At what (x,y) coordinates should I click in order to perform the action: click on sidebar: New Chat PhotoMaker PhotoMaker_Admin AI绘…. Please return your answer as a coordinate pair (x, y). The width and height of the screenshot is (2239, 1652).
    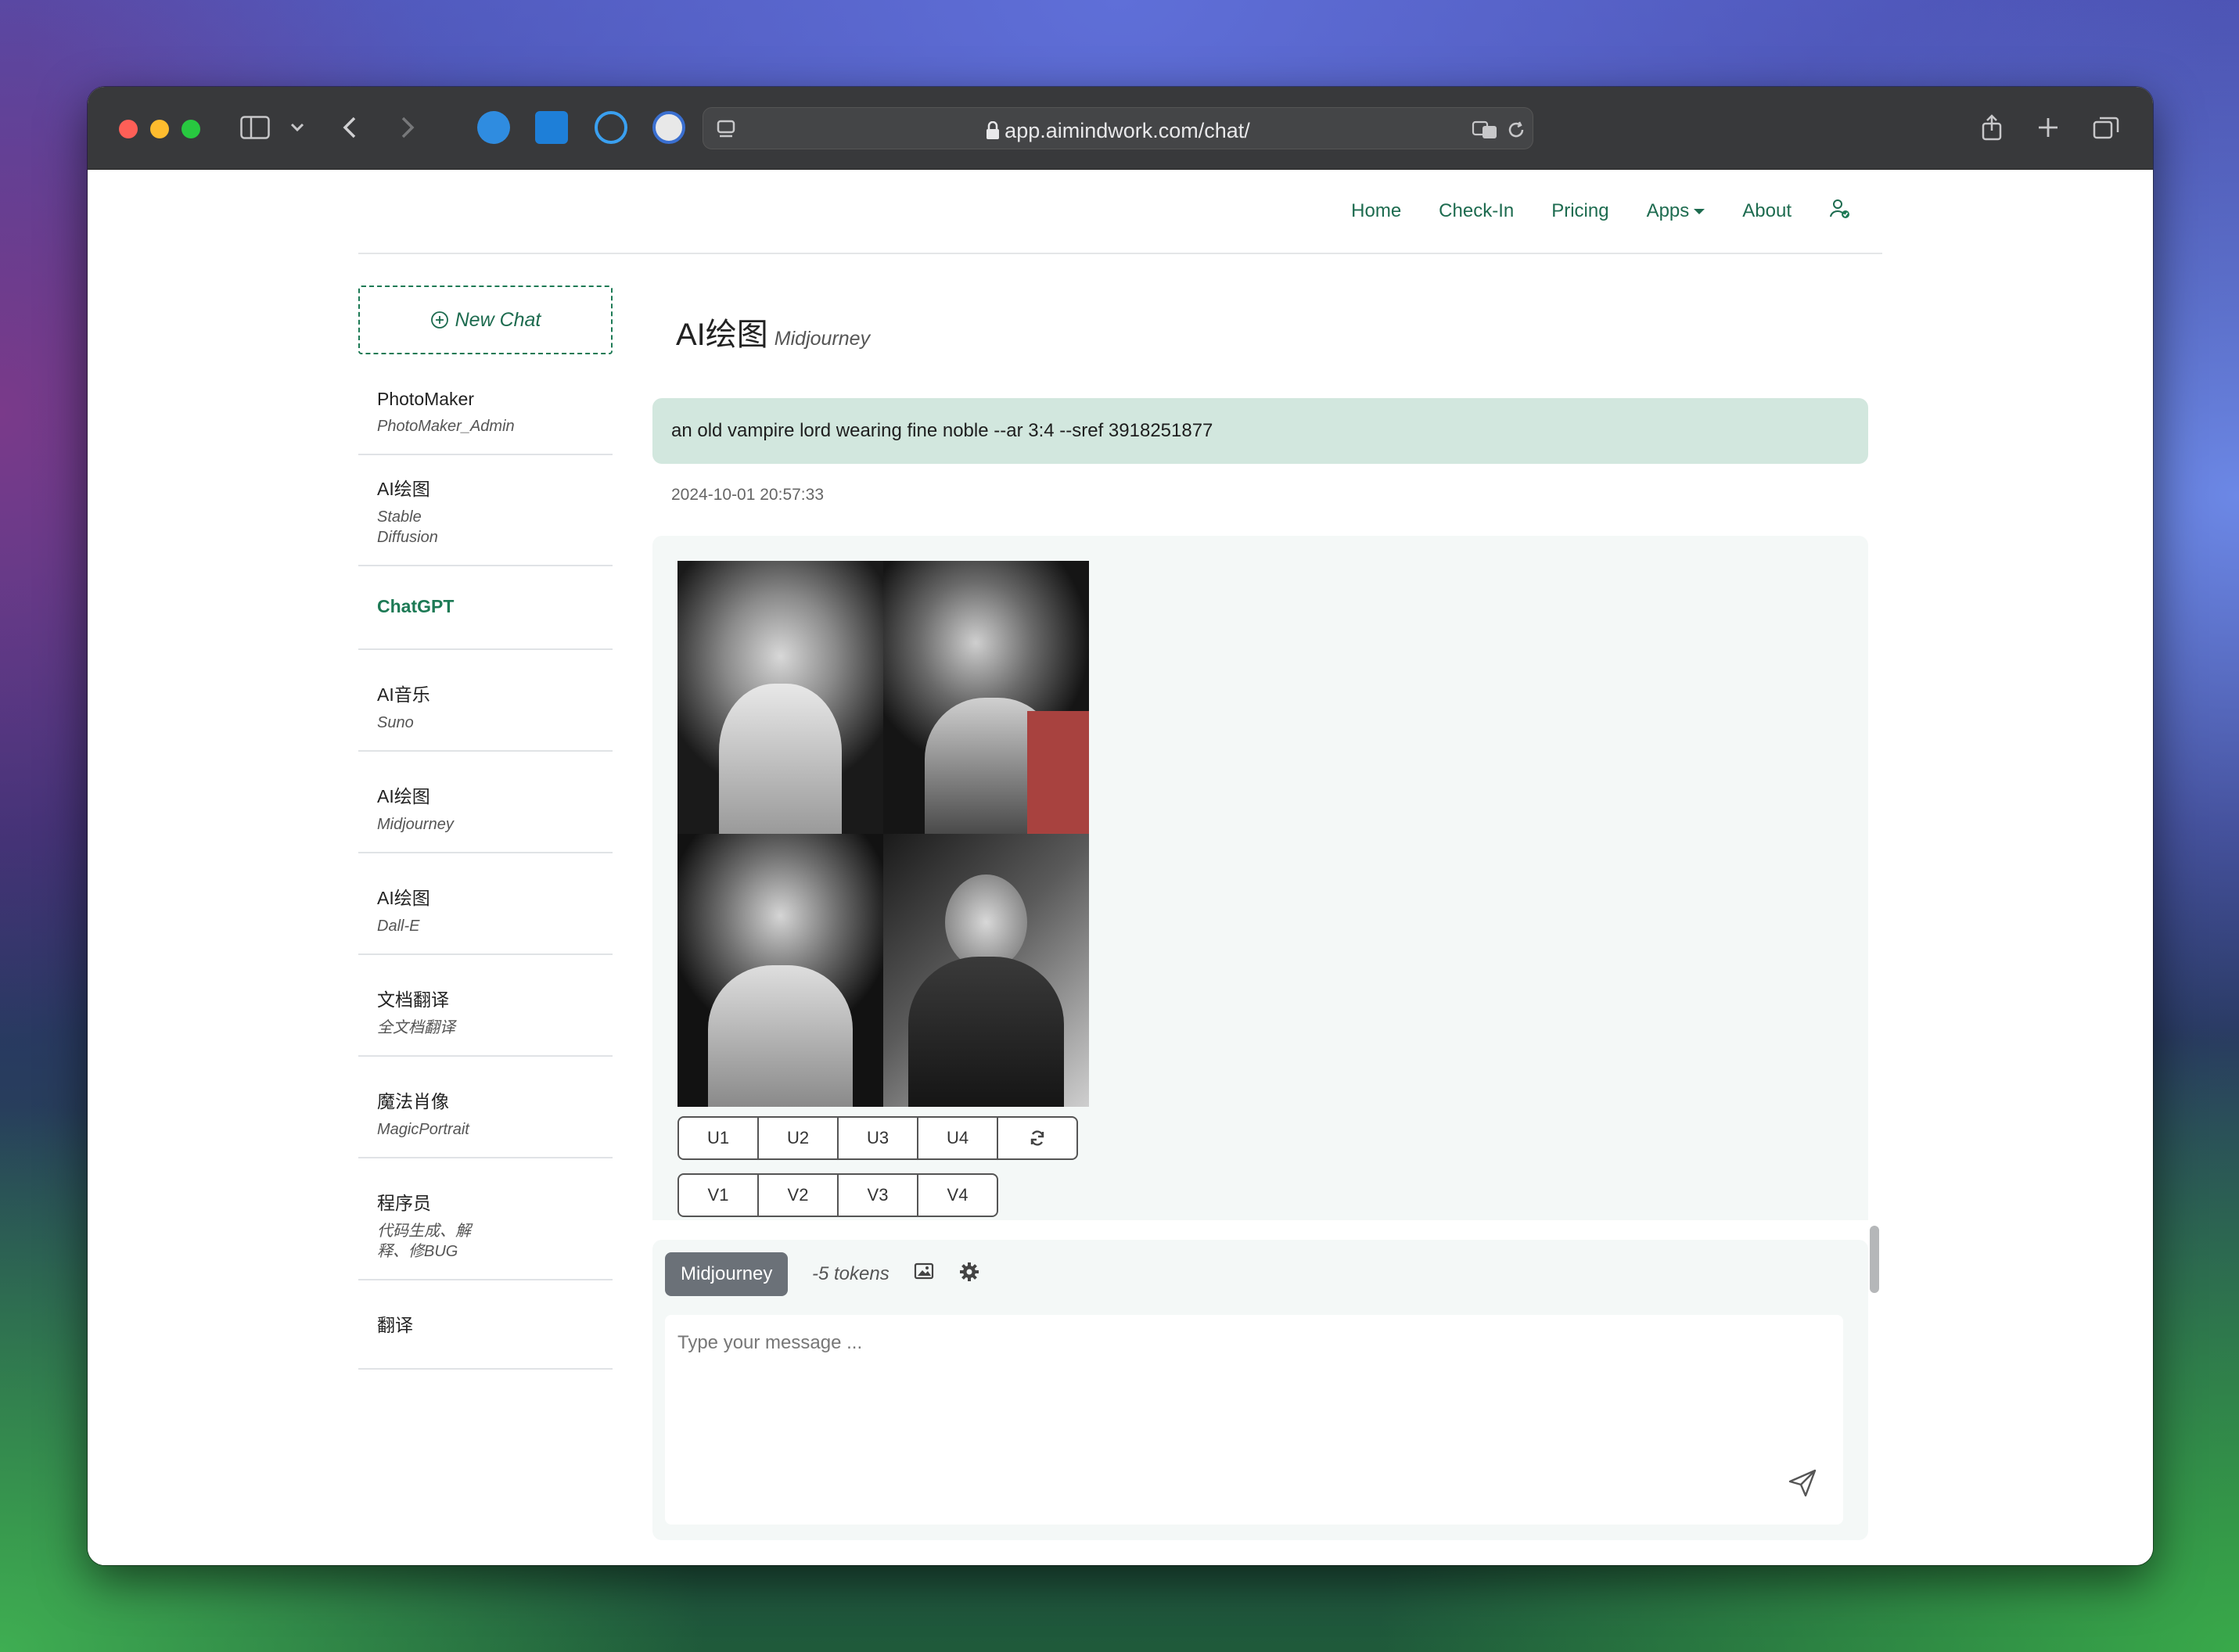
    Looking at the image, I should click on (485, 828).